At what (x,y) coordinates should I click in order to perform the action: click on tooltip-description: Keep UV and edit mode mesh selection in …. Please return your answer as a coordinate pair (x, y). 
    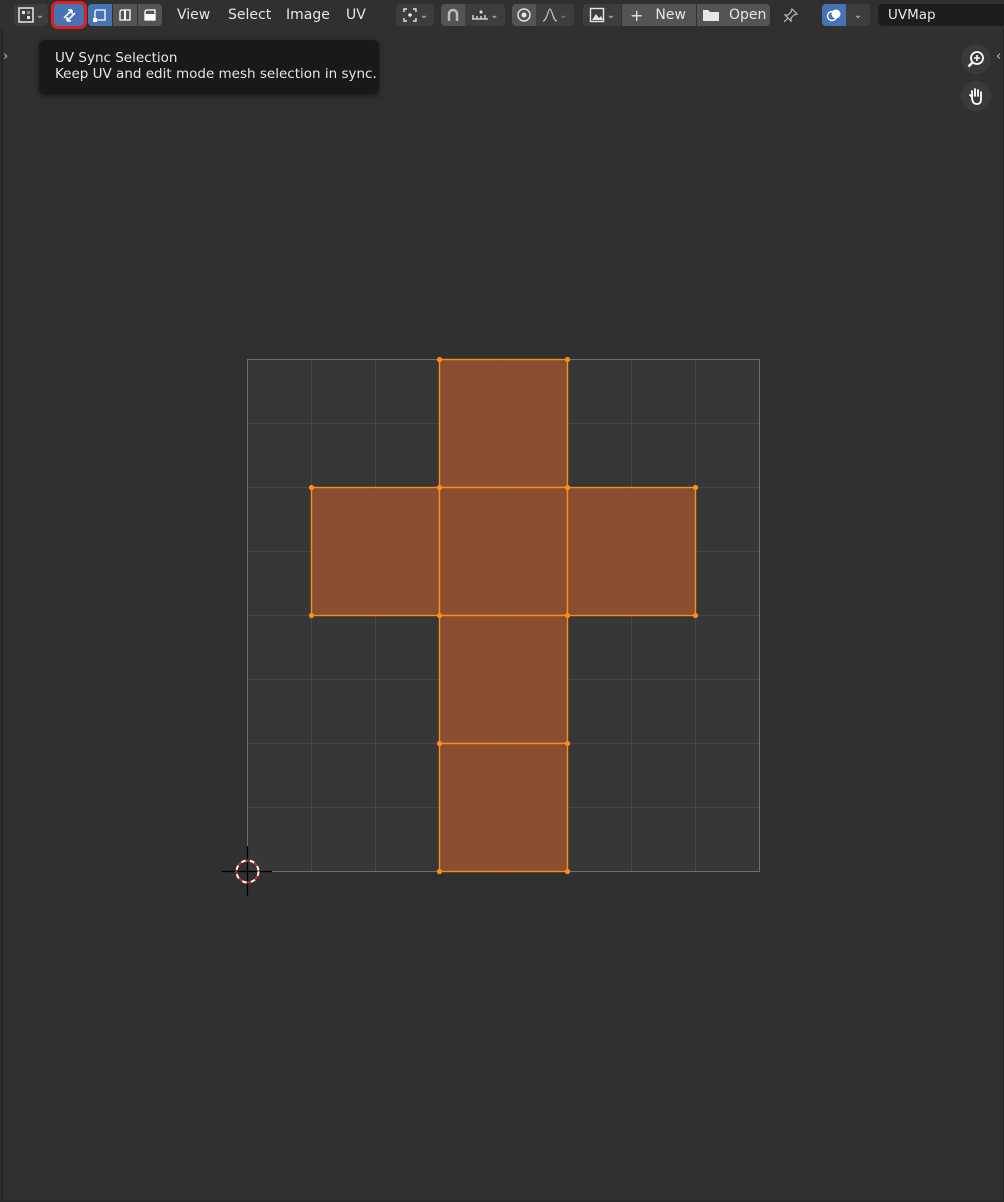
    Looking at the image, I should click on (216, 74).